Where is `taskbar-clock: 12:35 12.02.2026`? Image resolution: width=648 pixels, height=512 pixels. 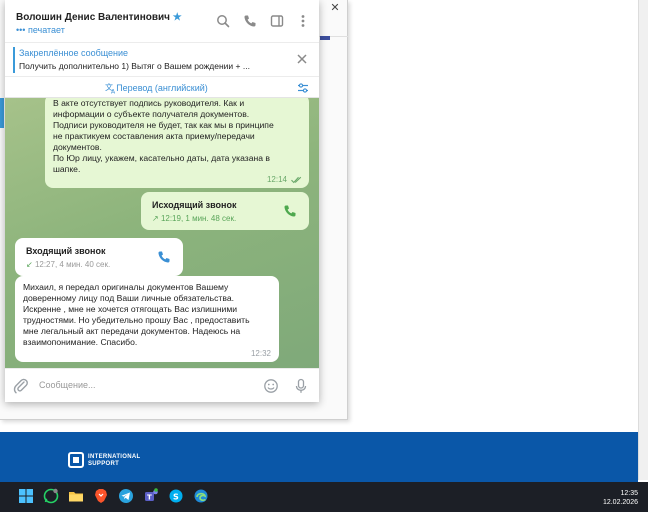 taskbar-clock: 12:35 12.02.2026 is located at coordinates (620, 498).